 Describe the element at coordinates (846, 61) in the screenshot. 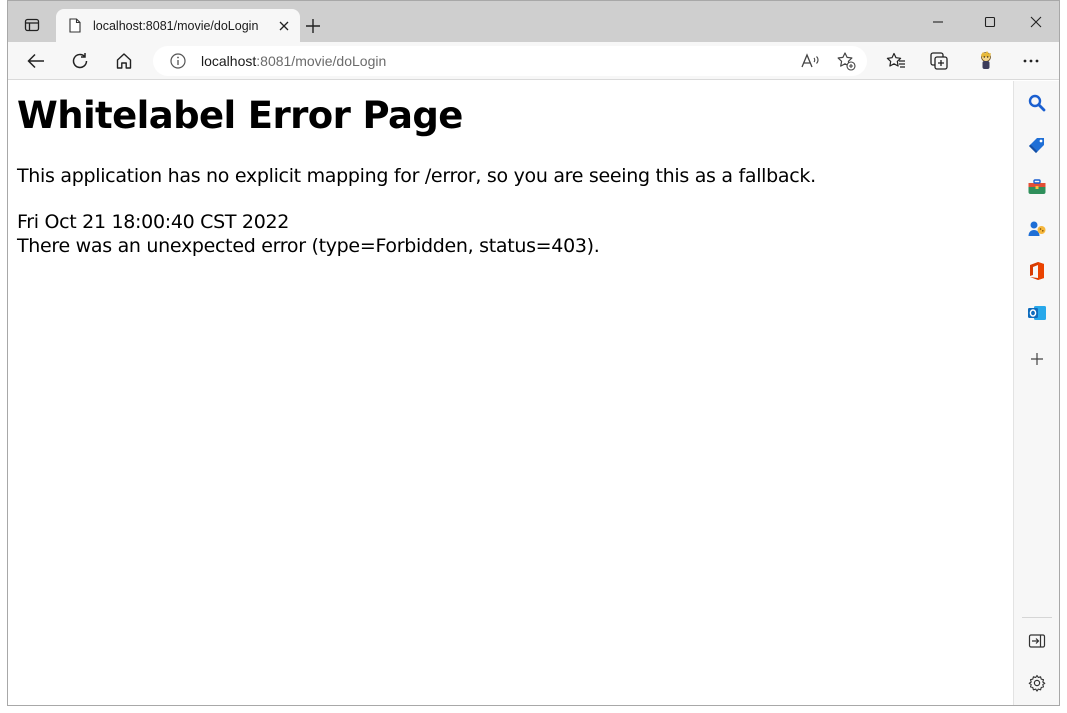

I see `add-favorite-icon` at that location.